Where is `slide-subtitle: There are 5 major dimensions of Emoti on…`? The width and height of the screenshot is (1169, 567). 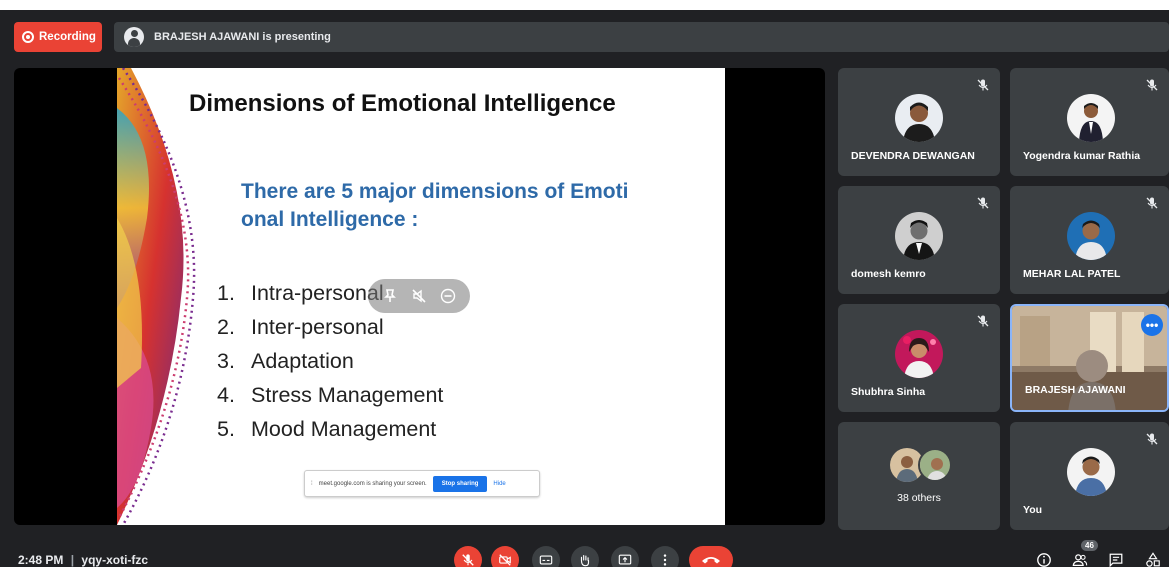
slide-subtitle: There are 5 major dimensions of Emoti on… is located at coordinates (476, 206).